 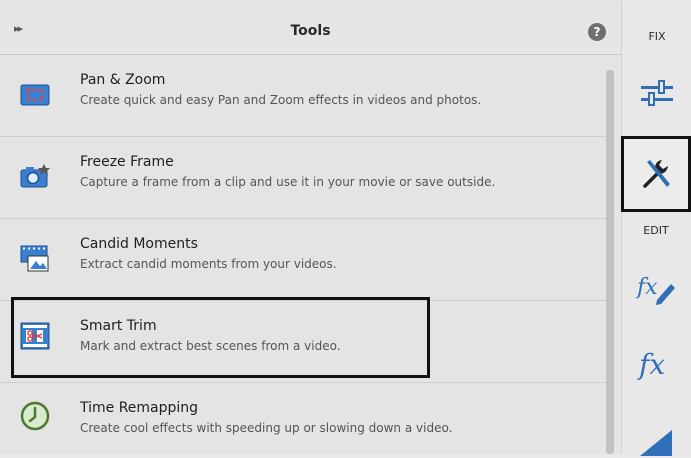 What do you see at coordinates (35, 176) in the screenshot?
I see `camera-icon` at bounding box center [35, 176].